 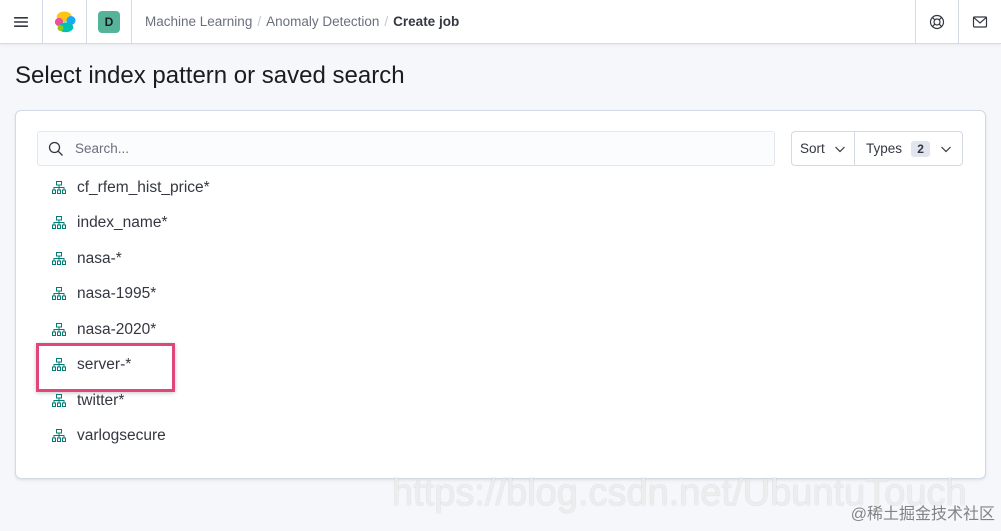 I want to click on elastic-logo-icon, so click(x=65, y=22).